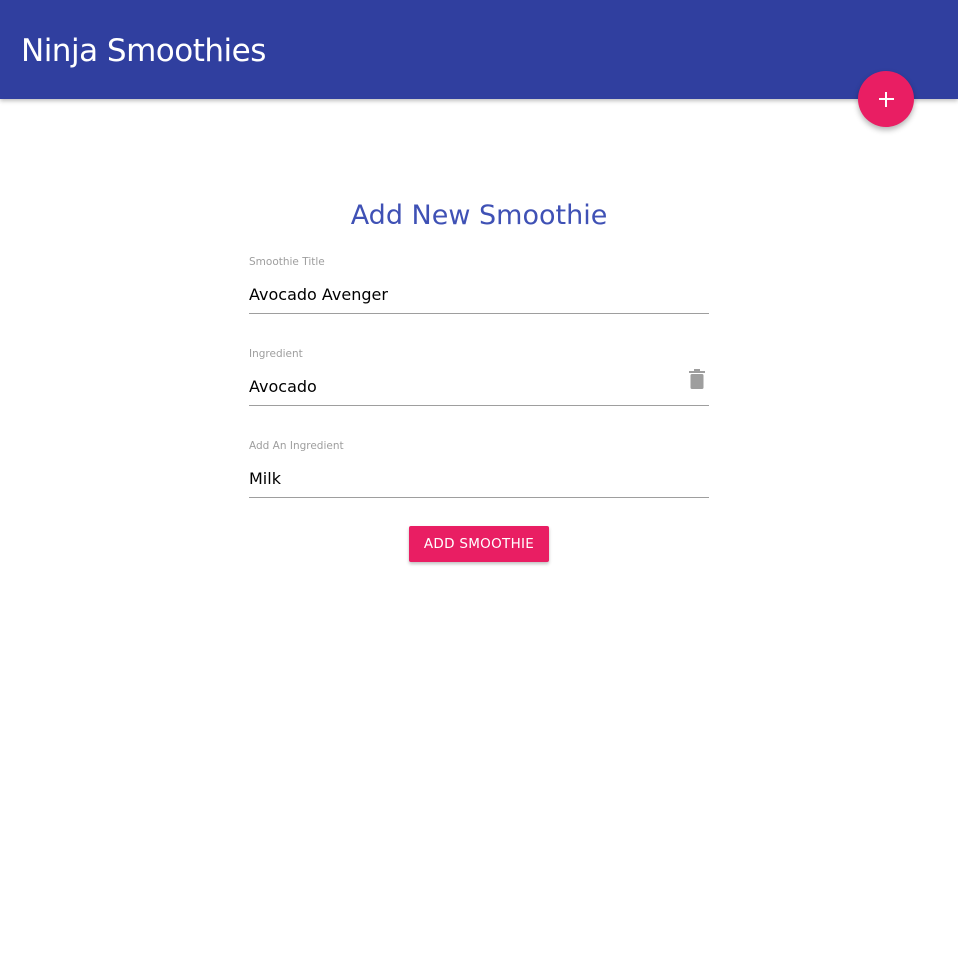 The height and width of the screenshot is (977, 958). I want to click on ingredient-input, so click(479, 386).